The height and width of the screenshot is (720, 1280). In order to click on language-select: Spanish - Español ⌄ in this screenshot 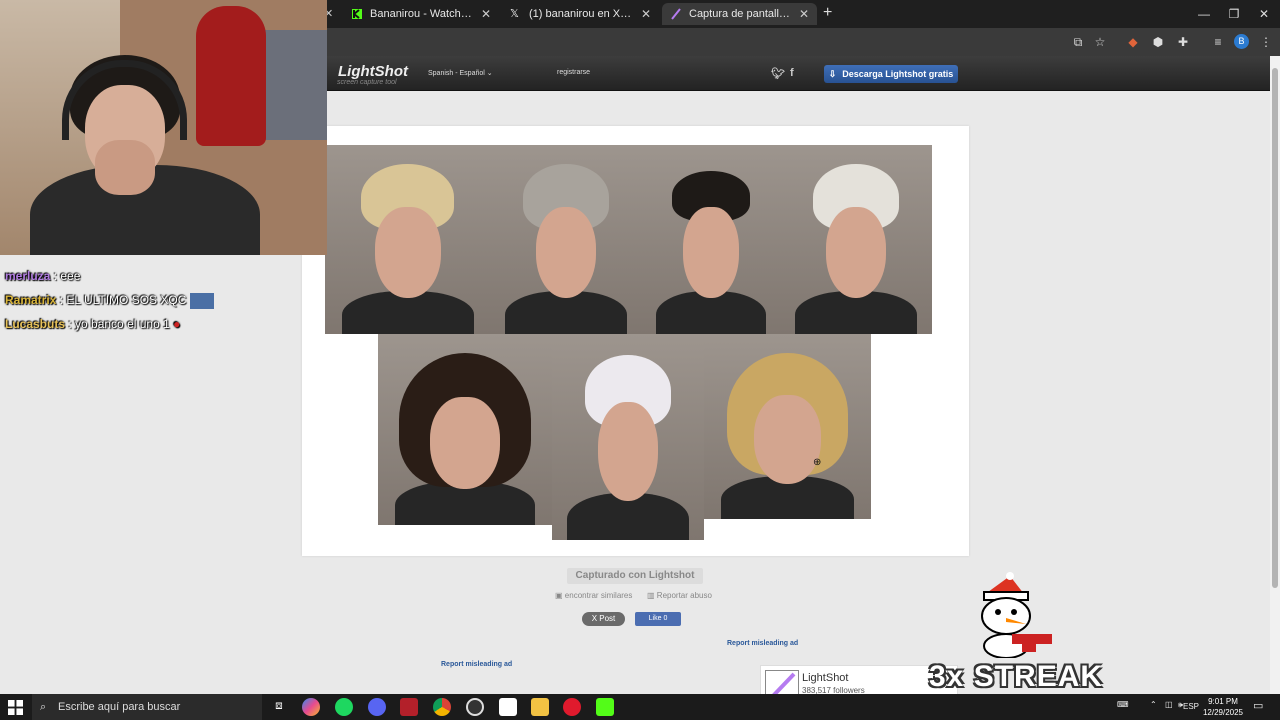, I will do `click(460, 73)`.